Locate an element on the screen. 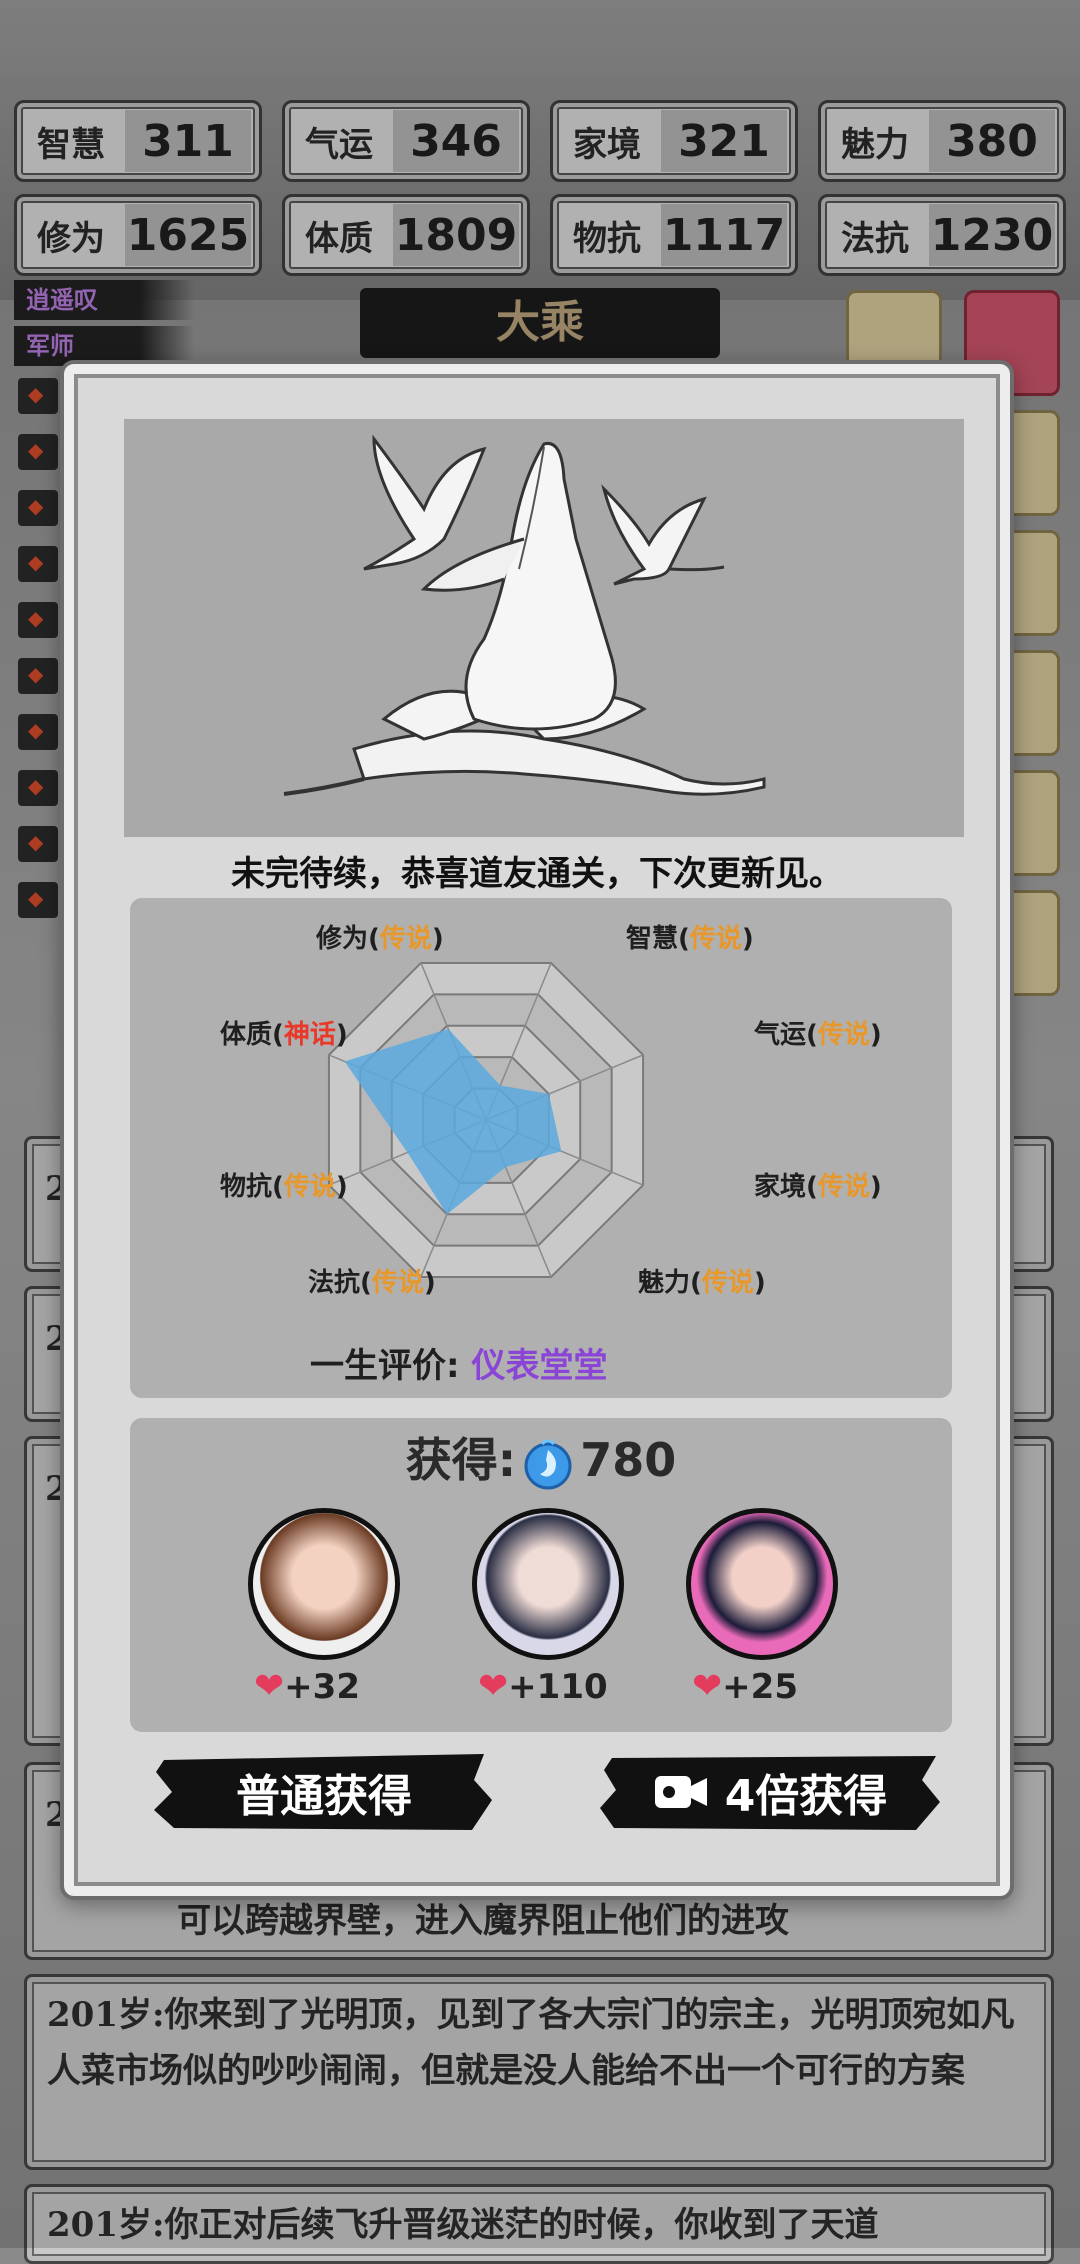 The image size is (1080, 2264). life-evaluation: 一生评价: 仪表堂堂 is located at coordinates (458, 1362).